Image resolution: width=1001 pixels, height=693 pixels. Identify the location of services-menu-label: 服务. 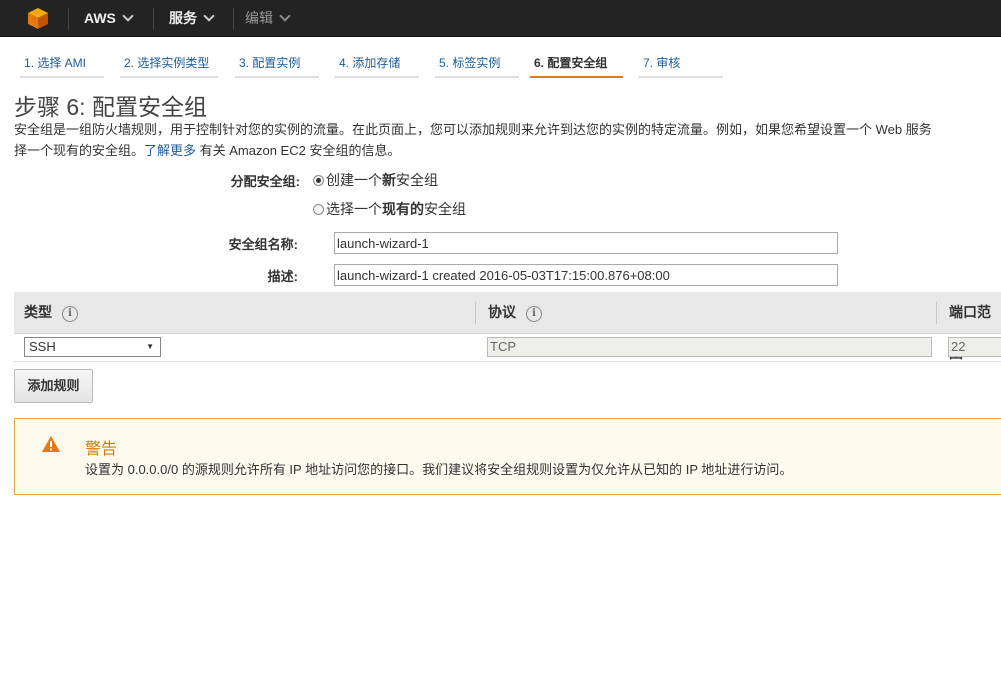
(183, 18).